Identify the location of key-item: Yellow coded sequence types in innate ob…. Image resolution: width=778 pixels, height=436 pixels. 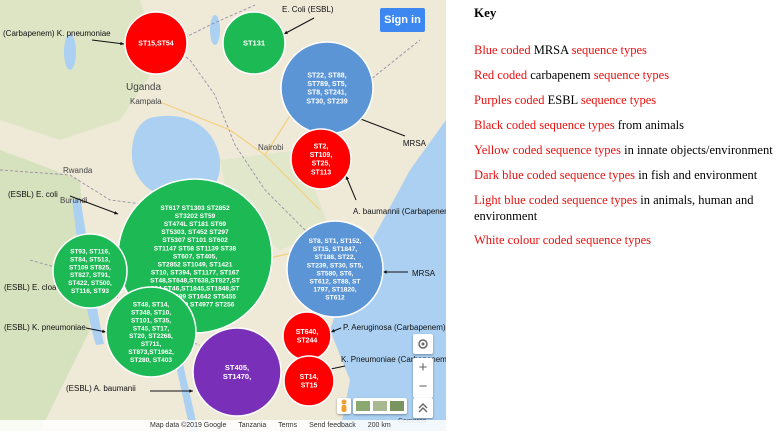
(624, 150).